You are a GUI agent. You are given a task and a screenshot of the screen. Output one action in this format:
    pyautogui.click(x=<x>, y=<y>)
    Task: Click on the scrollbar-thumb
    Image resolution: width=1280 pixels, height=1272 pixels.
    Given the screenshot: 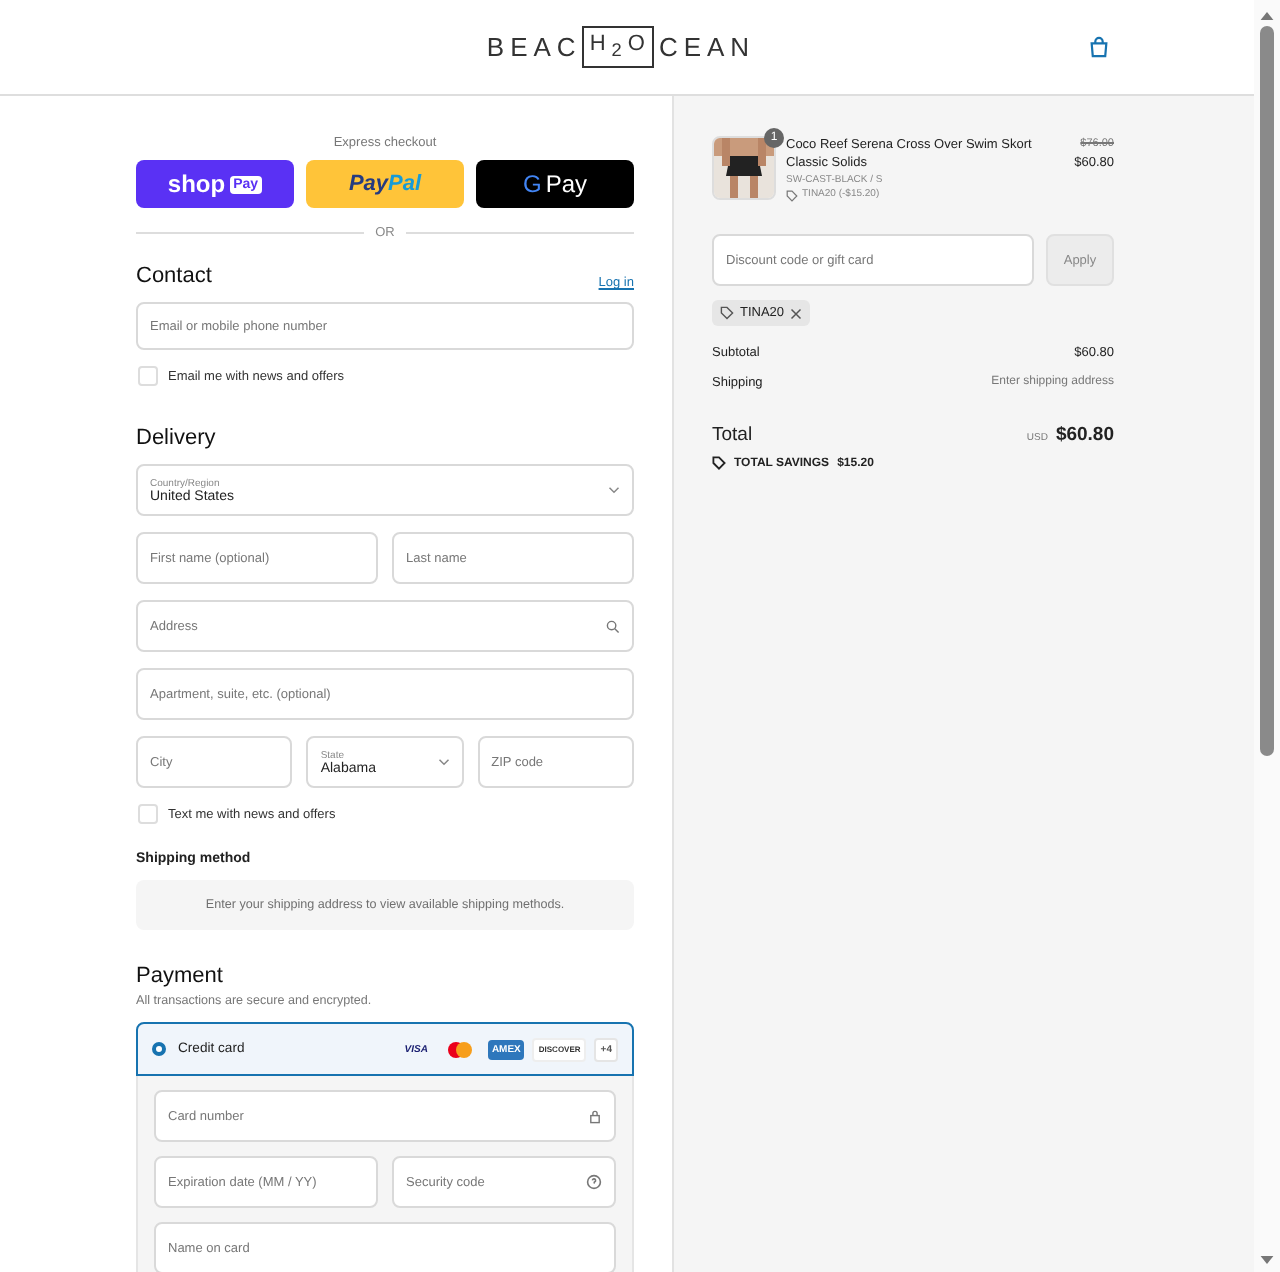 What is the action you would take?
    pyautogui.click(x=1267, y=391)
    